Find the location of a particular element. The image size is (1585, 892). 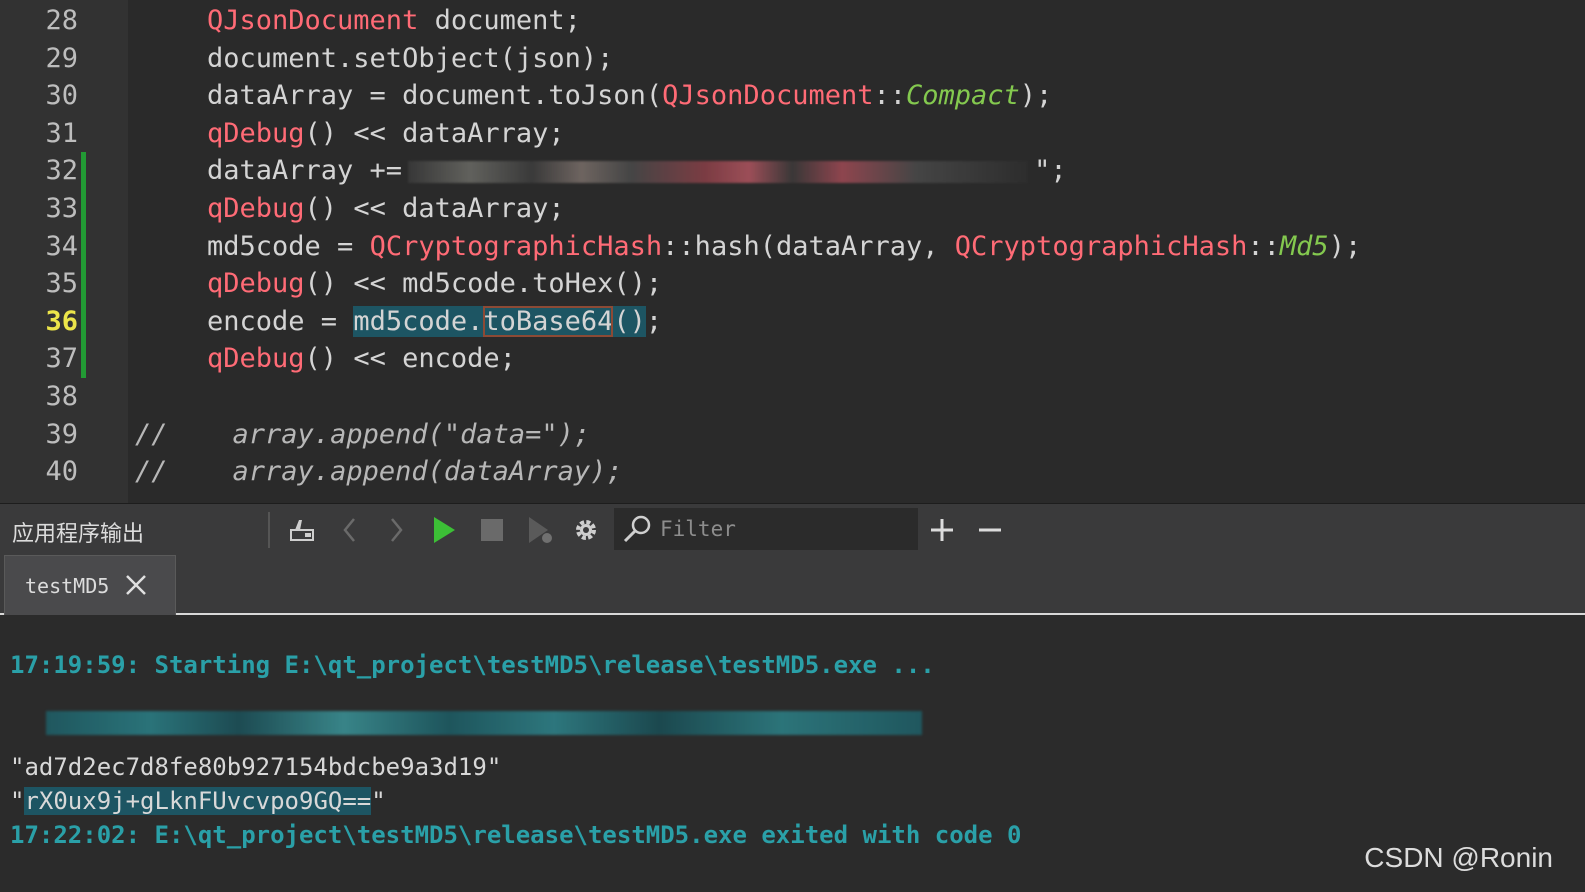

code-line: 33 qDebug() << dataArray; is located at coordinates (792, 209).